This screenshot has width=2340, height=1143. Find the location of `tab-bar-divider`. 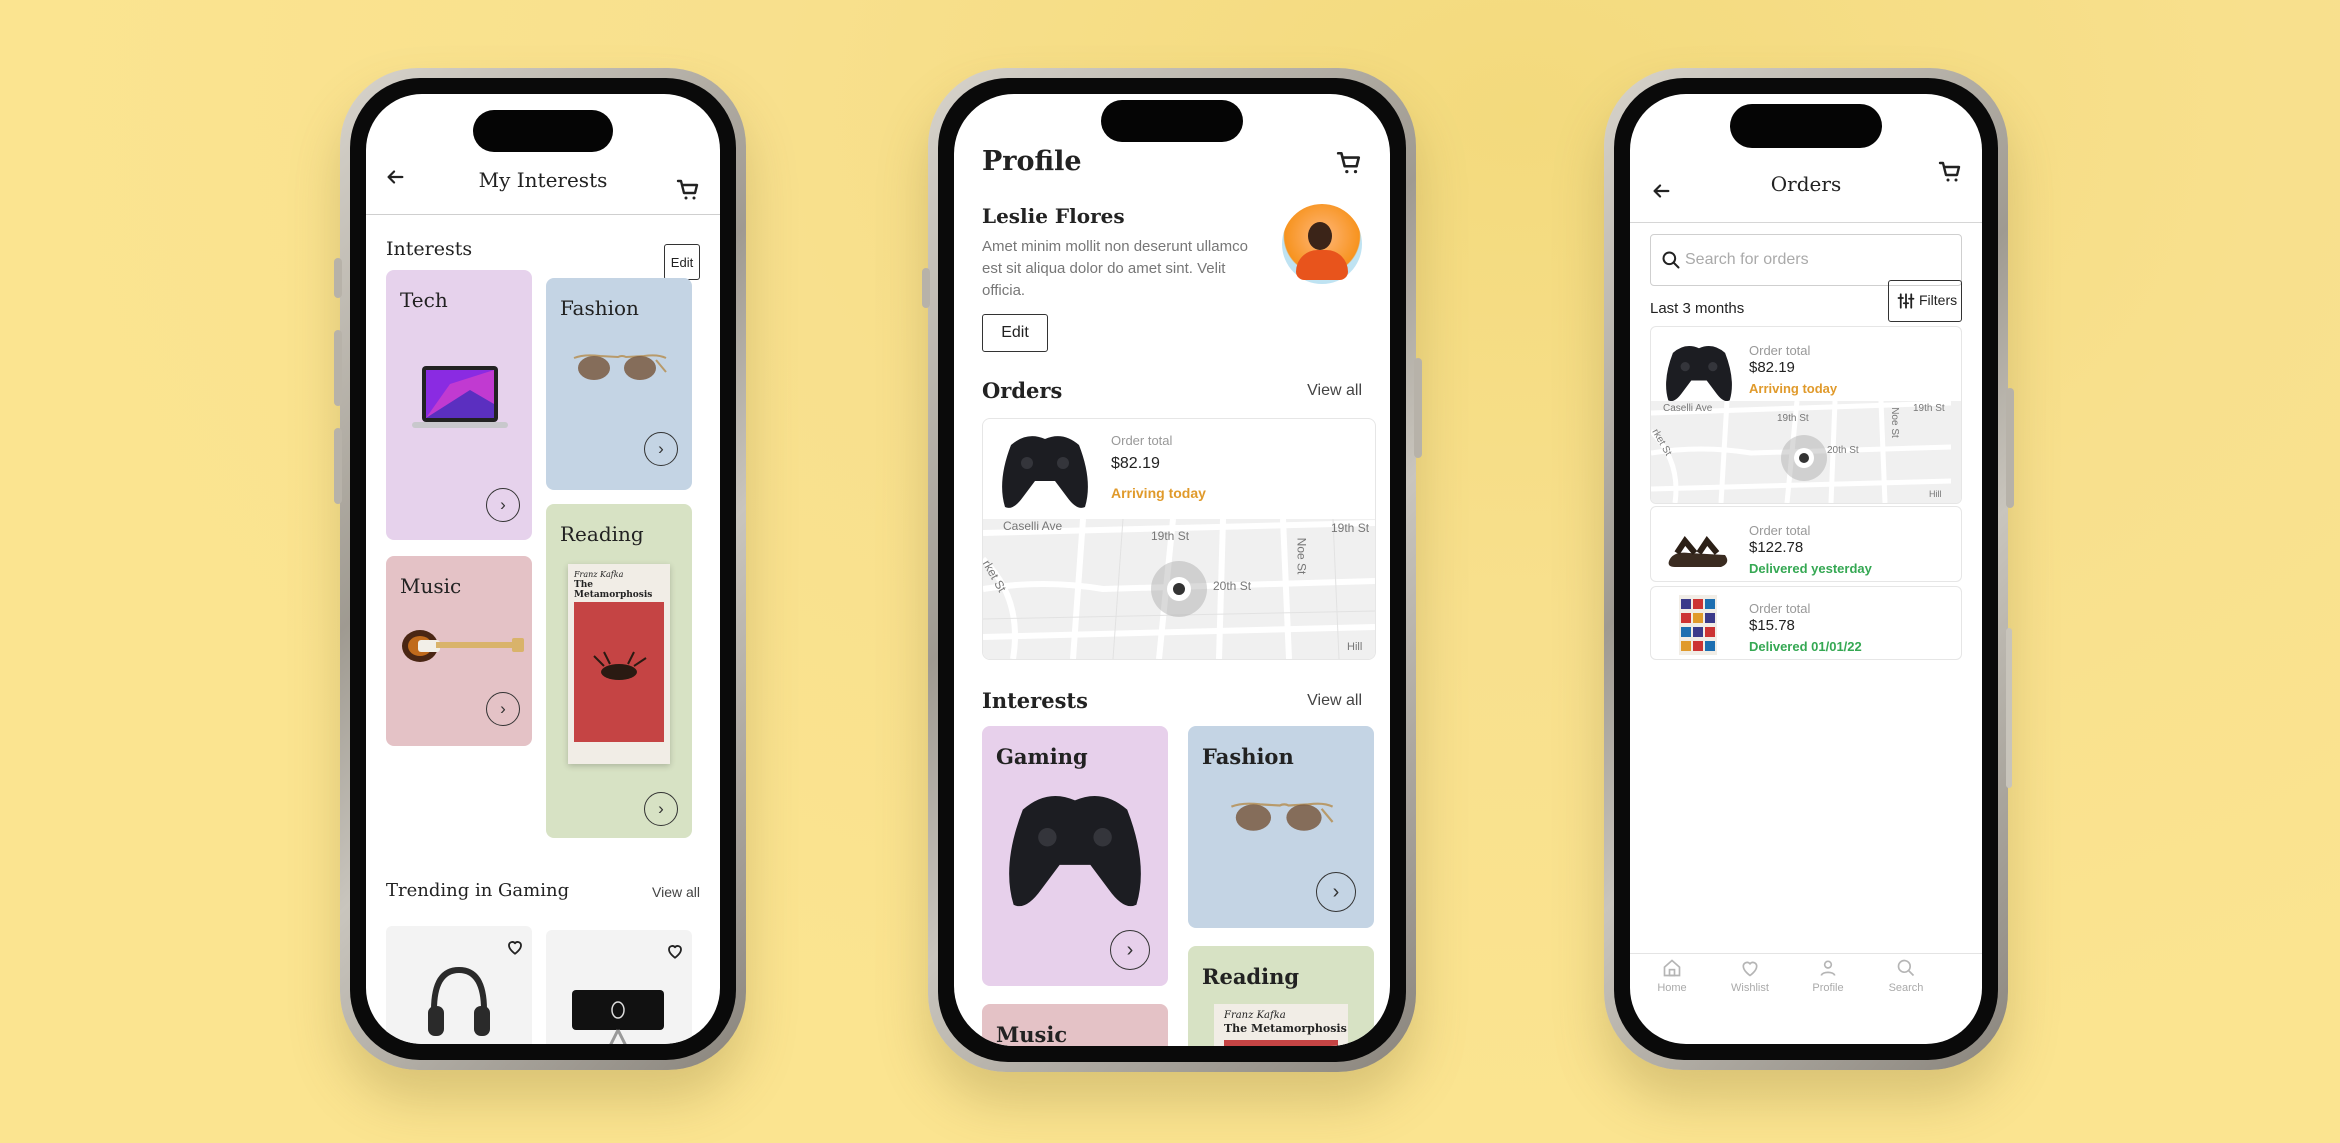

tab-bar-divider is located at coordinates (1806, 953).